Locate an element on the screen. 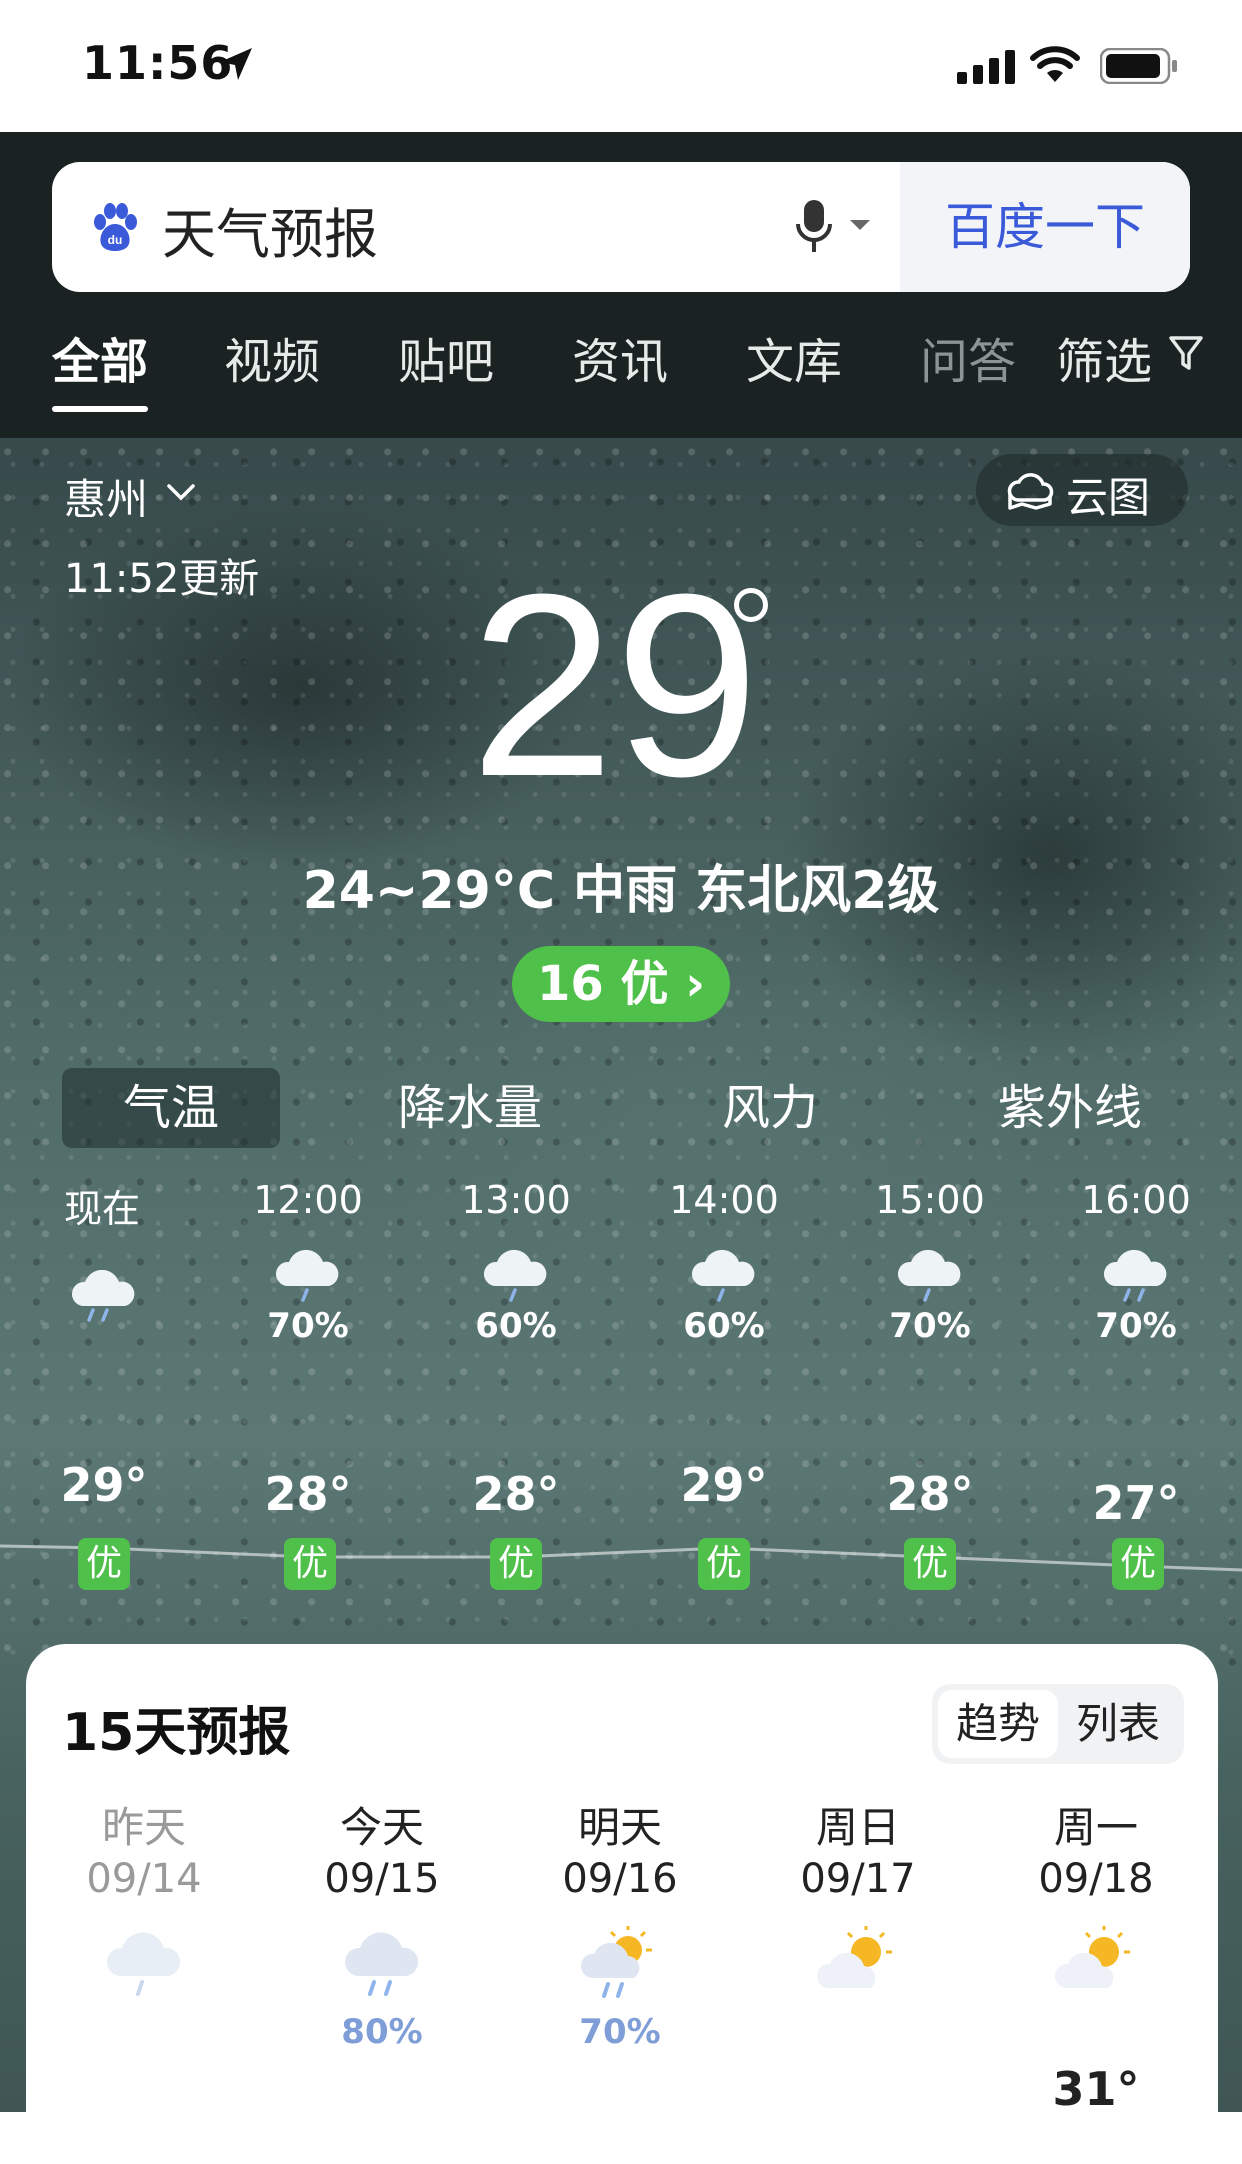 Image resolution: width=1242 pixels, height=2164 pixels. location-arrow-icon is located at coordinates (236, 64).